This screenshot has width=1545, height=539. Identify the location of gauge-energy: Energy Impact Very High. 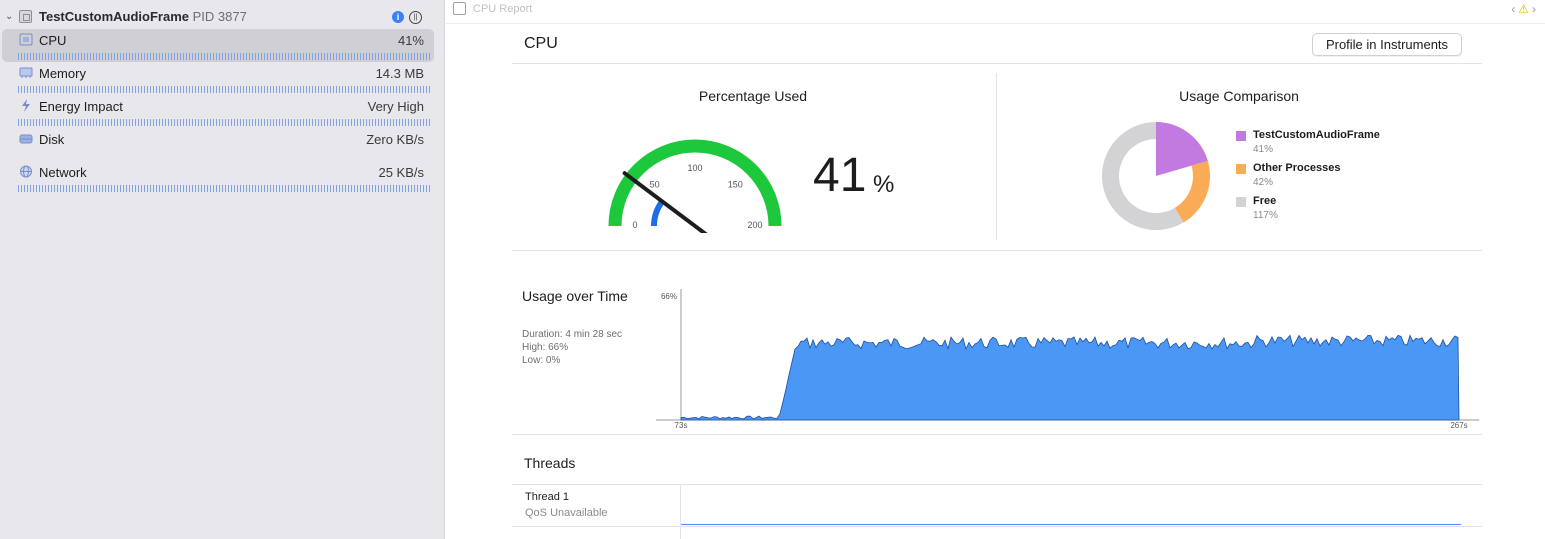
(218, 111).